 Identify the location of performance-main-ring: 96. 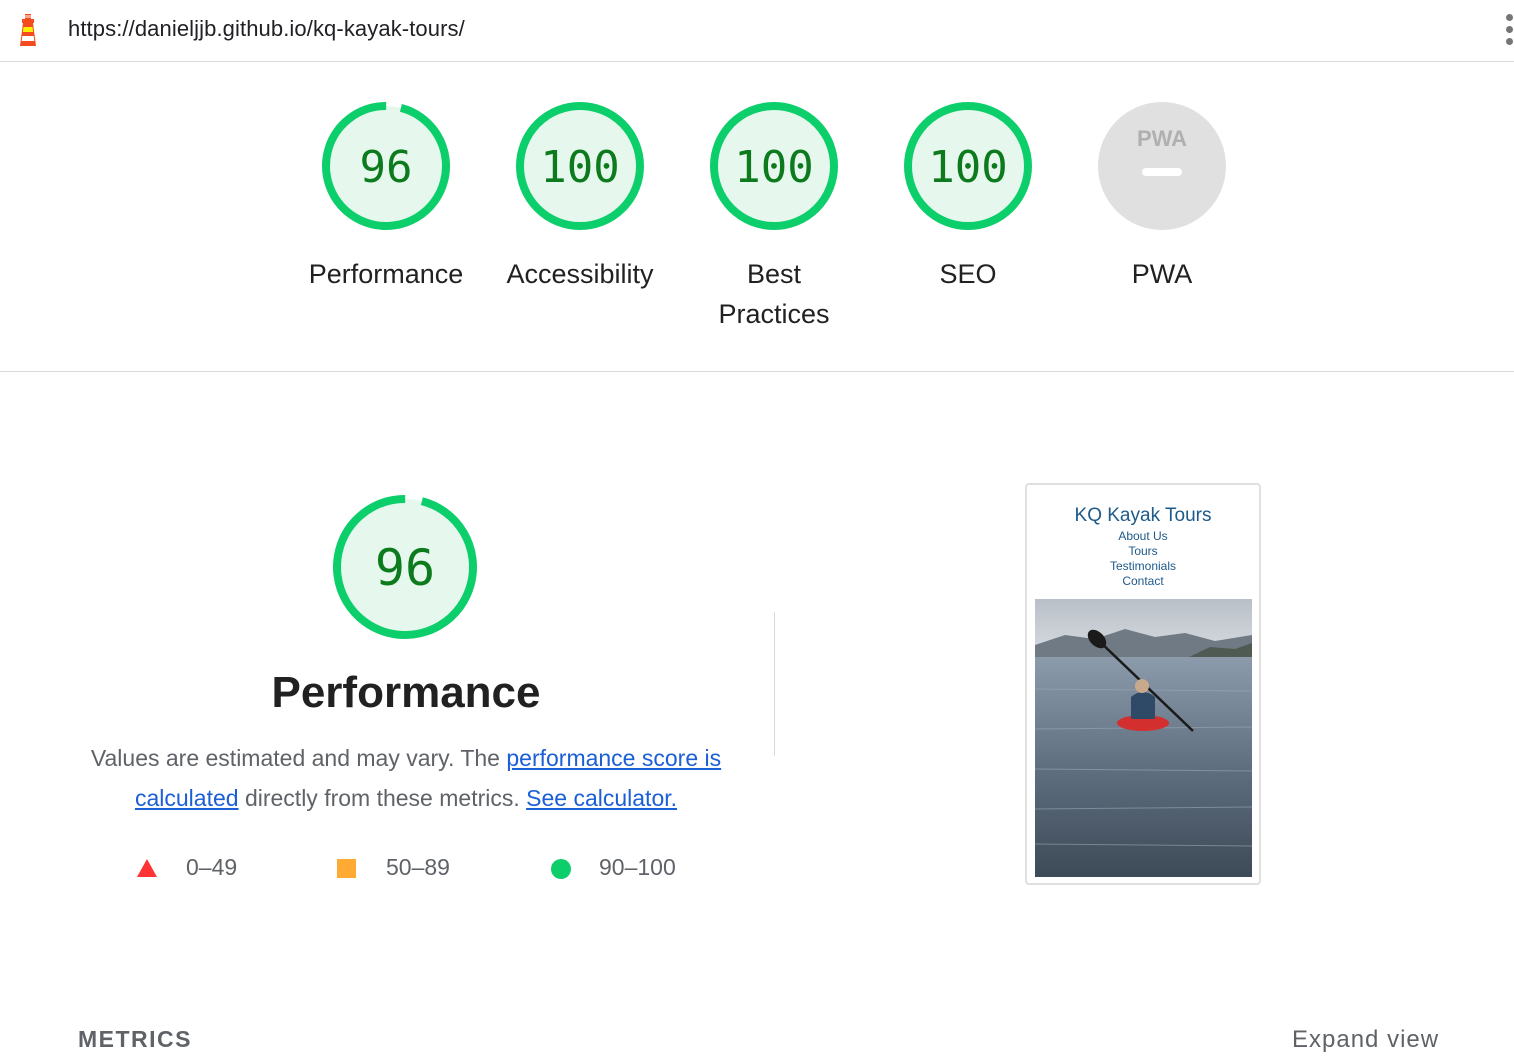
(405, 566).